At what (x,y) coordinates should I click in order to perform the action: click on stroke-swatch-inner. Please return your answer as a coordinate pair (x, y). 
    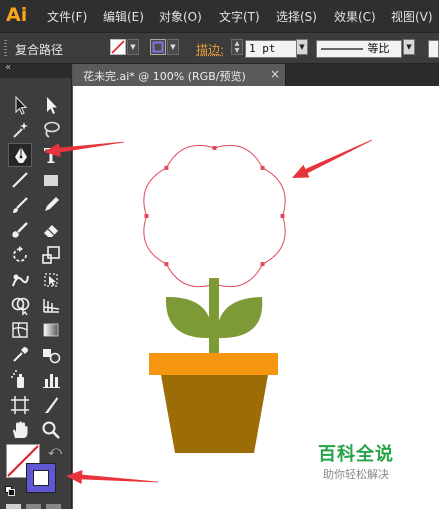
    Looking at the image, I should click on (41, 478).